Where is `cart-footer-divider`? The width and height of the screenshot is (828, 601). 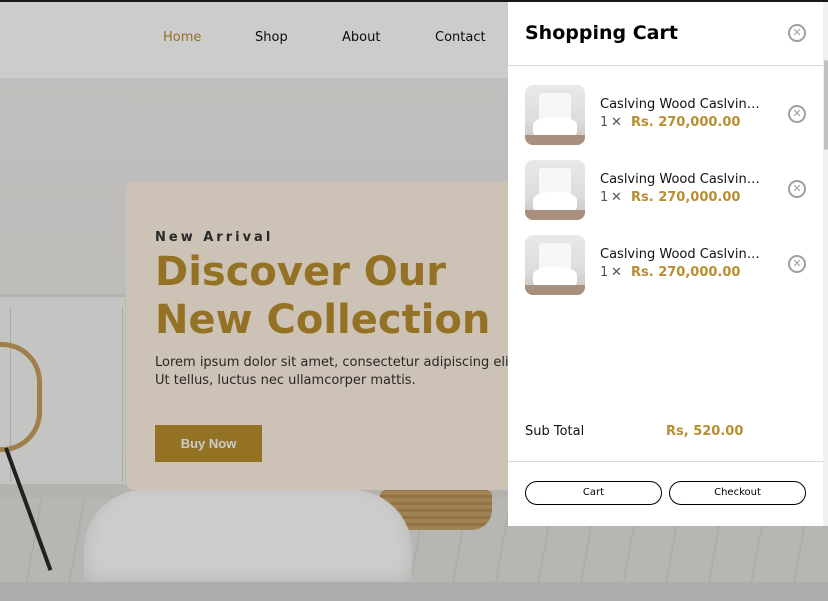
cart-footer-divider is located at coordinates (665, 461).